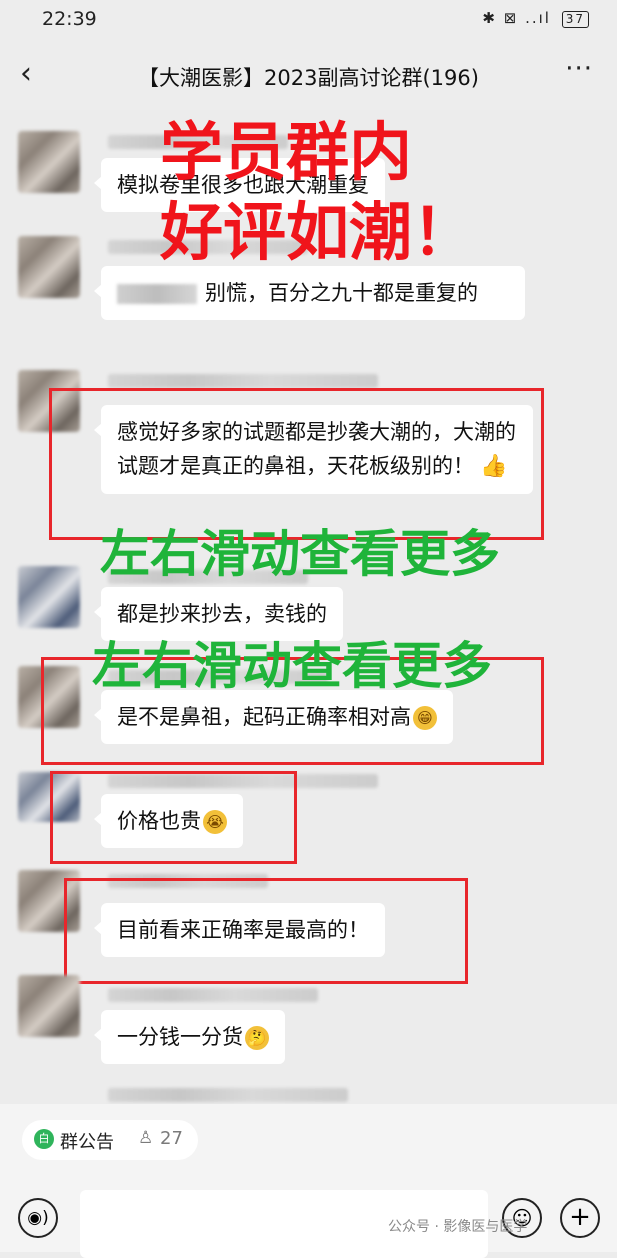 This screenshot has width=617, height=1258. What do you see at coordinates (317, 232) in the screenshot?
I see `promo-overlay-line2: 好评如潮！` at bounding box center [317, 232].